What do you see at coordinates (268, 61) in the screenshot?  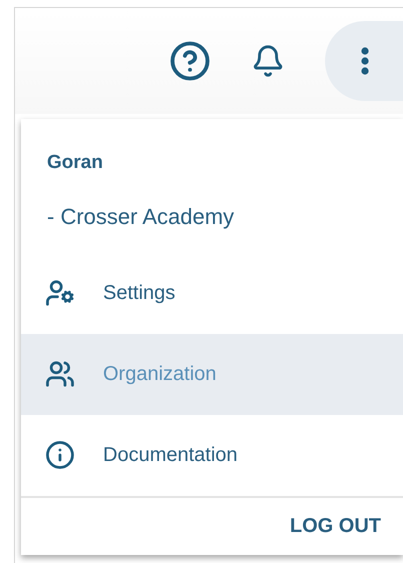 I see `bell-icon` at bounding box center [268, 61].